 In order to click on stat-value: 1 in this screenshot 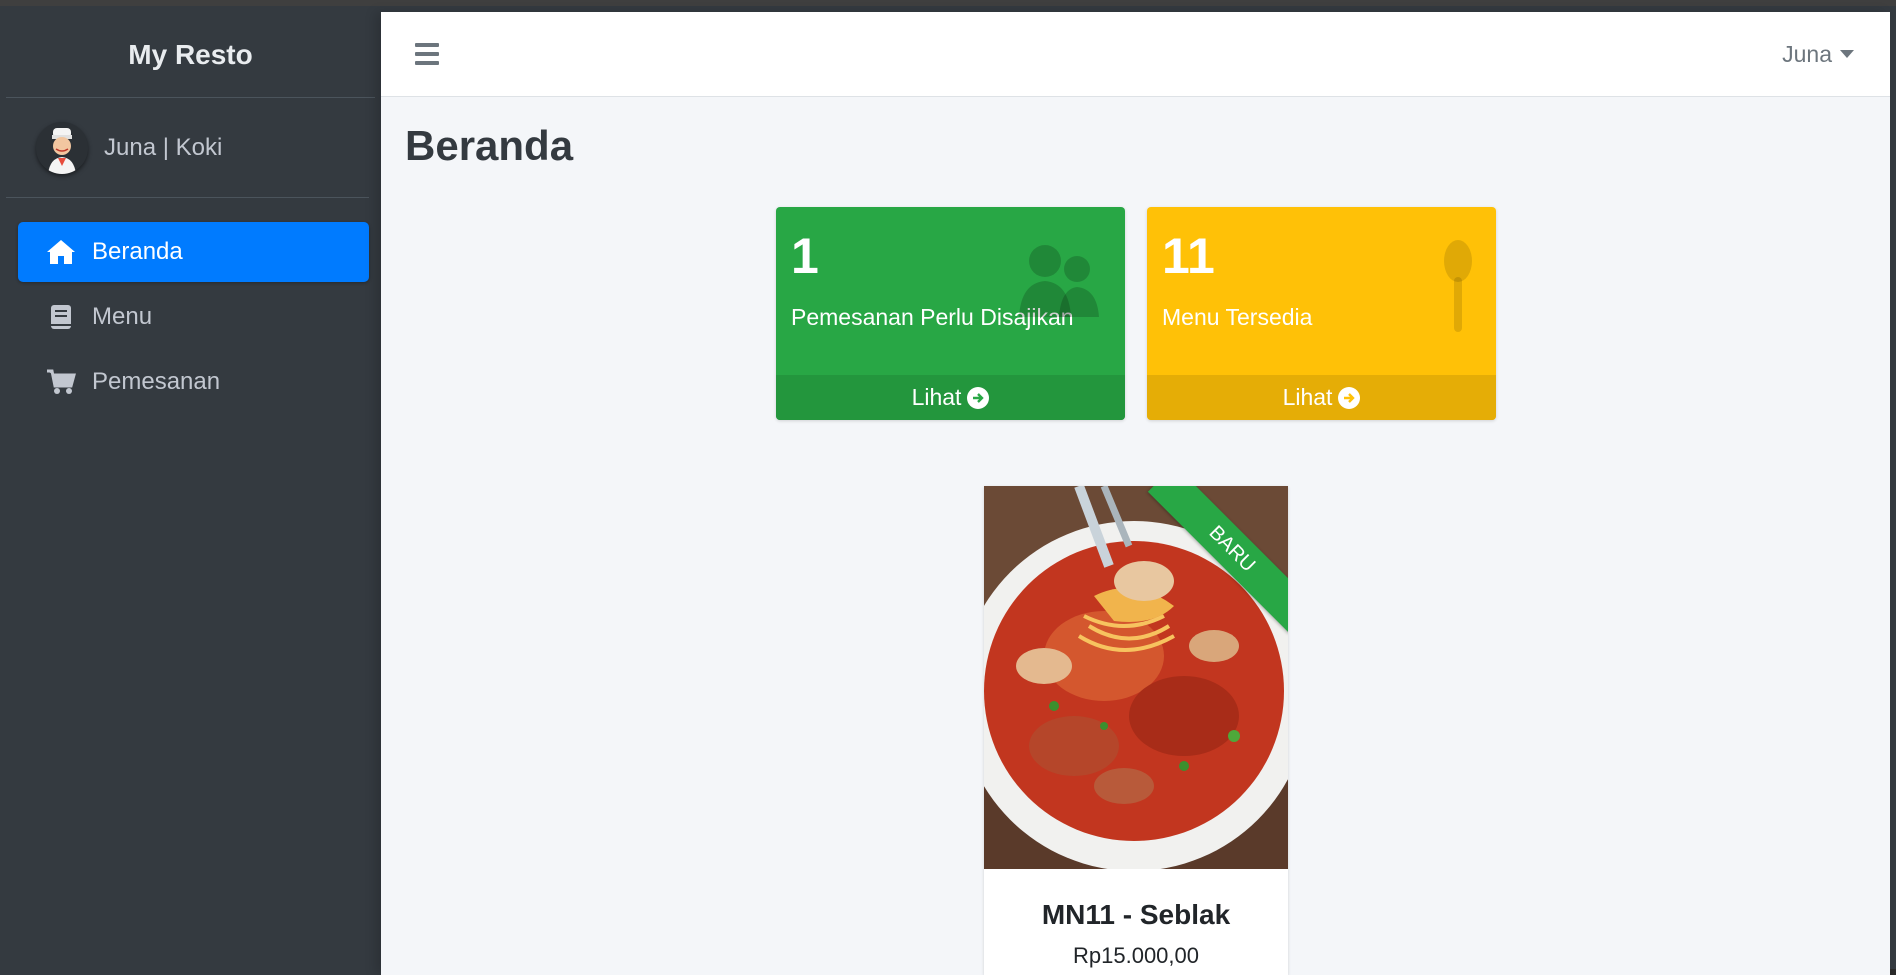, I will do `click(805, 256)`.